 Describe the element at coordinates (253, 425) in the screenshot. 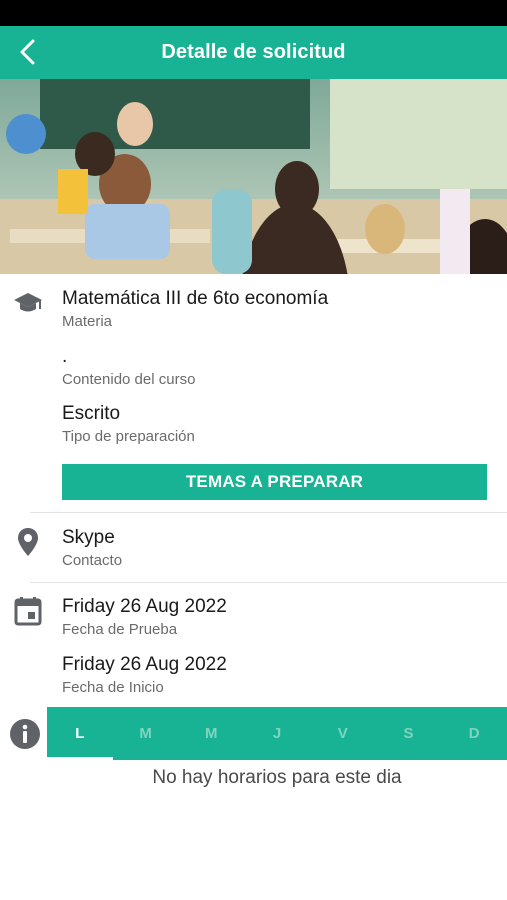

I see `preparacion-row: Escrito Tipo de preparación` at that location.